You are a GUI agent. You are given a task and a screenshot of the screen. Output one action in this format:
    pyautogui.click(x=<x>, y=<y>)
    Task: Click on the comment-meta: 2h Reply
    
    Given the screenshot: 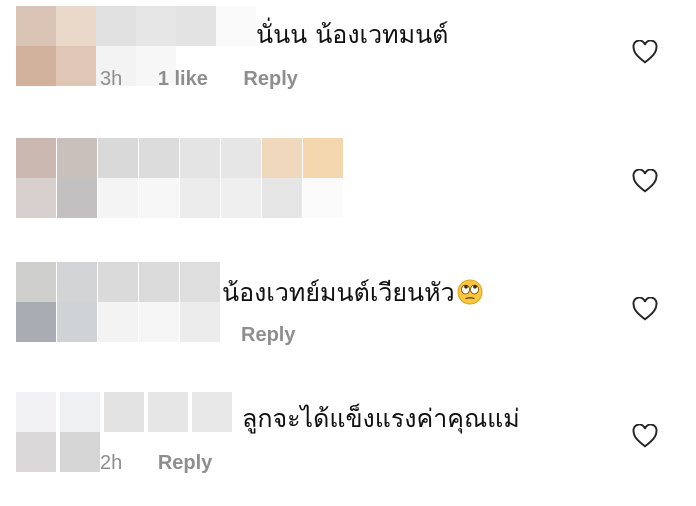 What is the action you would take?
    pyautogui.click(x=171, y=463)
    